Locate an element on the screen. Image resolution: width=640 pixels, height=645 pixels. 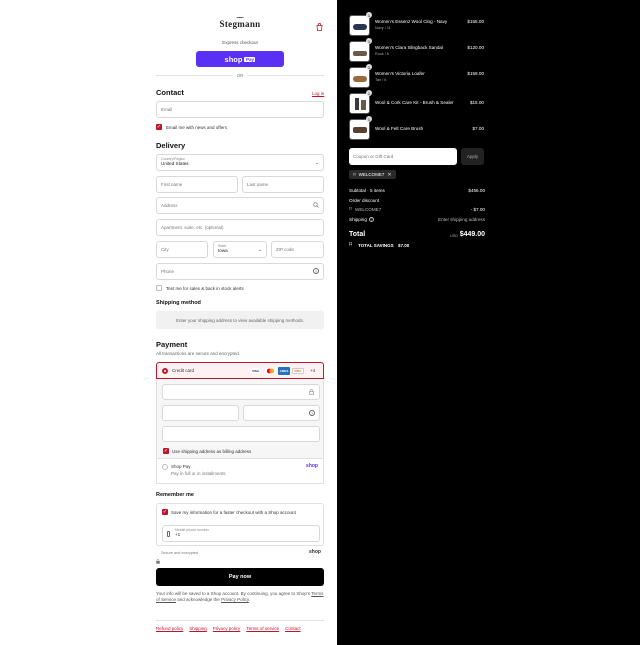
item-price: $15.00 is located at coordinates (476, 102).